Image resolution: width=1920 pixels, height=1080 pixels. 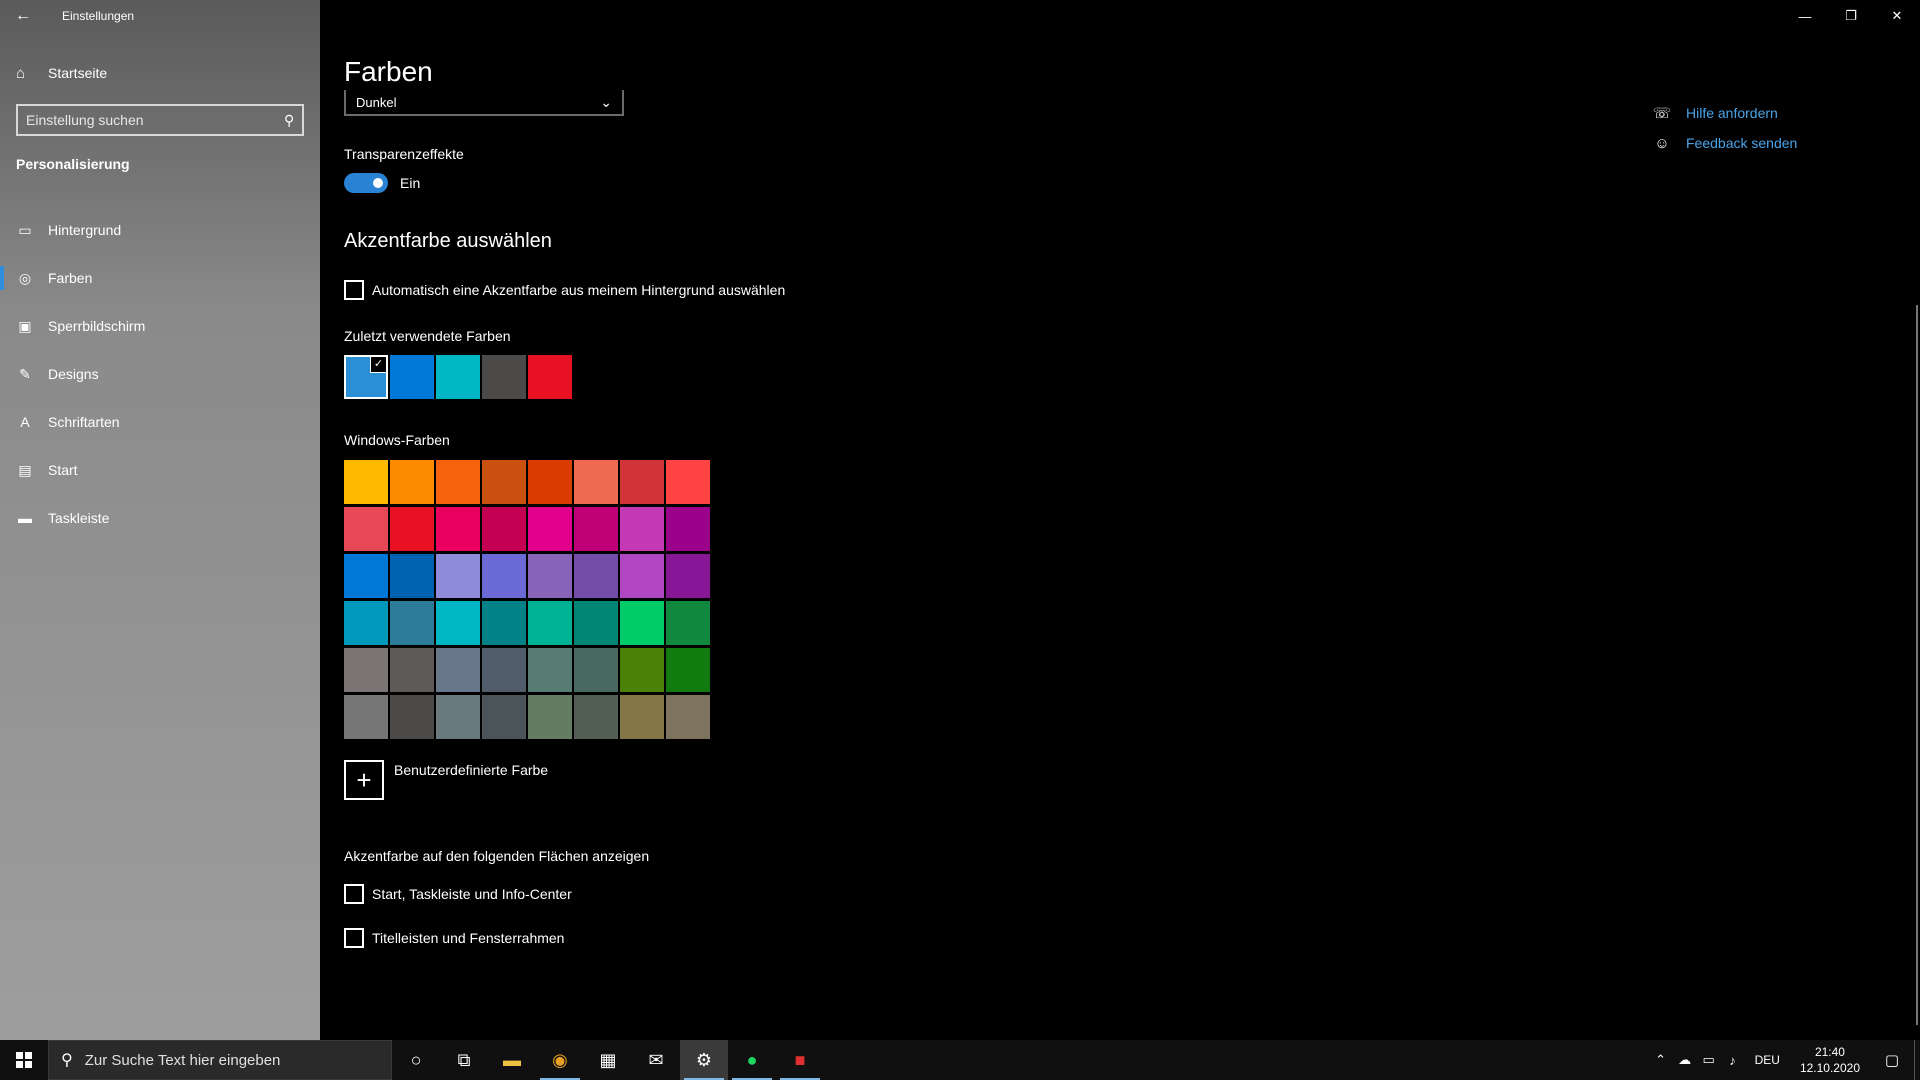 I want to click on sidebar-item-hintergrund: ▭ Hintergrund, so click(x=160, y=230).